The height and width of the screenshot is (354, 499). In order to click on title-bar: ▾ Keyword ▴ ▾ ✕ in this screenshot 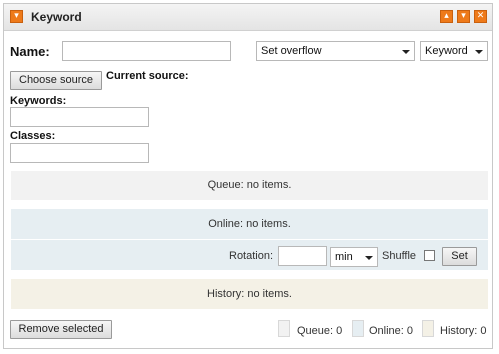, I will do `click(248, 17)`.